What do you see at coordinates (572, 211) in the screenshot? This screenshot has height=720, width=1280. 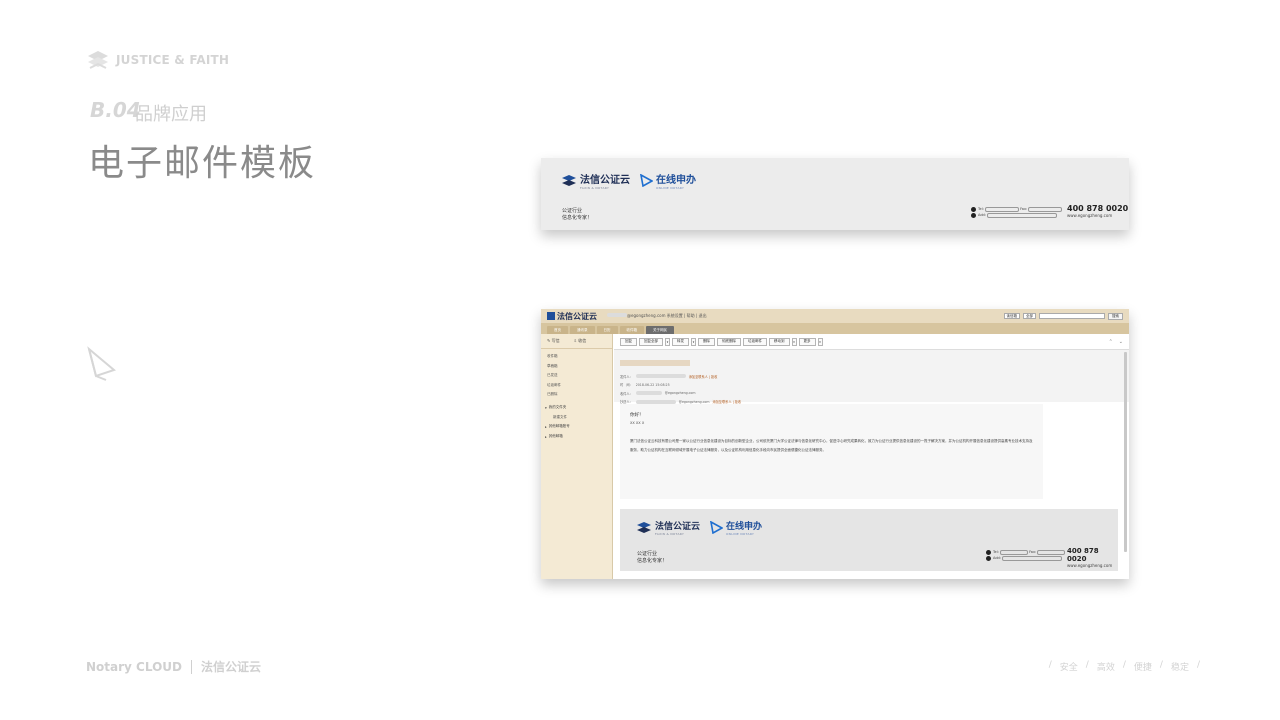 I see `slogan-line-1: 公证行业` at bounding box center [572, 211].